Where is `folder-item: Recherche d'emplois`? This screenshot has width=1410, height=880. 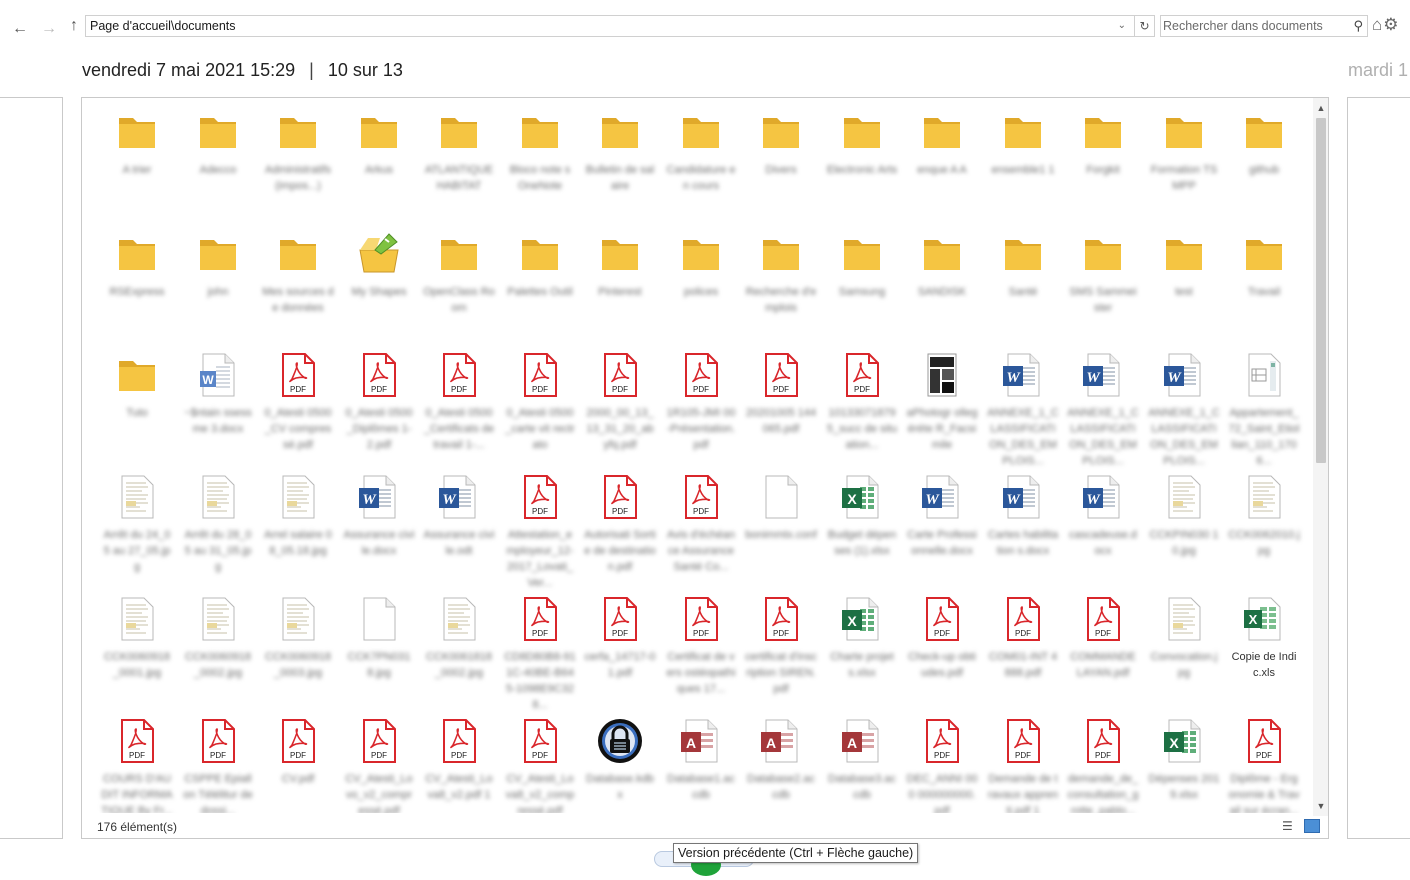
folder-item: Recherche d'emplois is located at coordinates (781, 289).